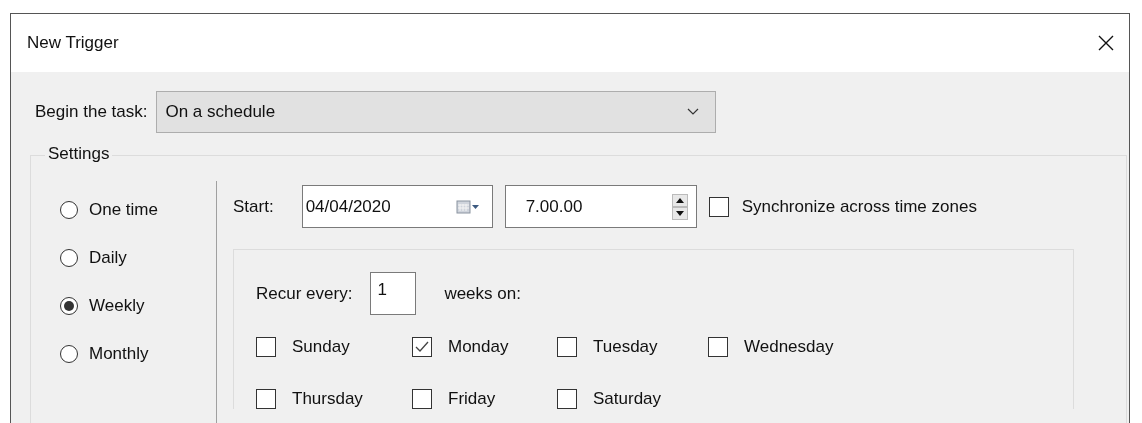 The height and width of the screenshot is (423, 1142). Describe the element at coordinates (467, 206) in the screenshot. I see `calendar-icon` at that location.